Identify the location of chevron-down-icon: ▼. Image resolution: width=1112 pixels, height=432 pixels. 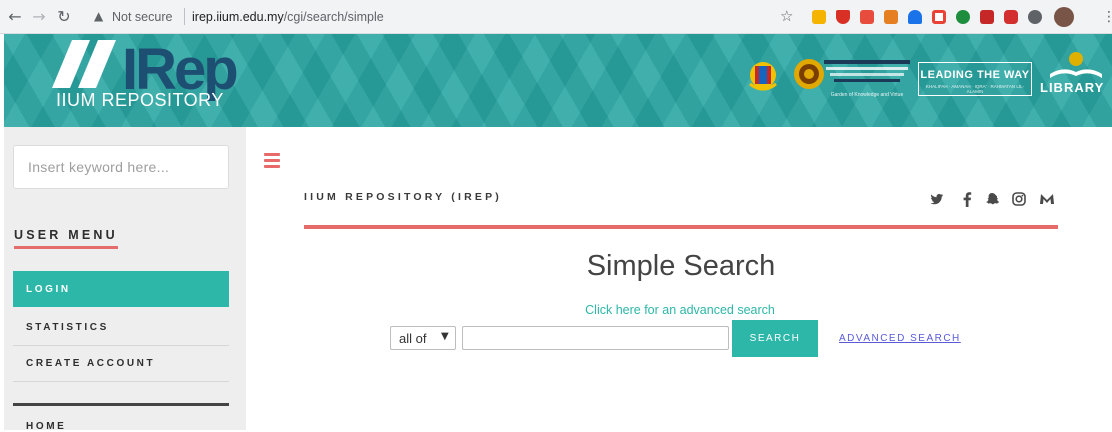
(445, 336).